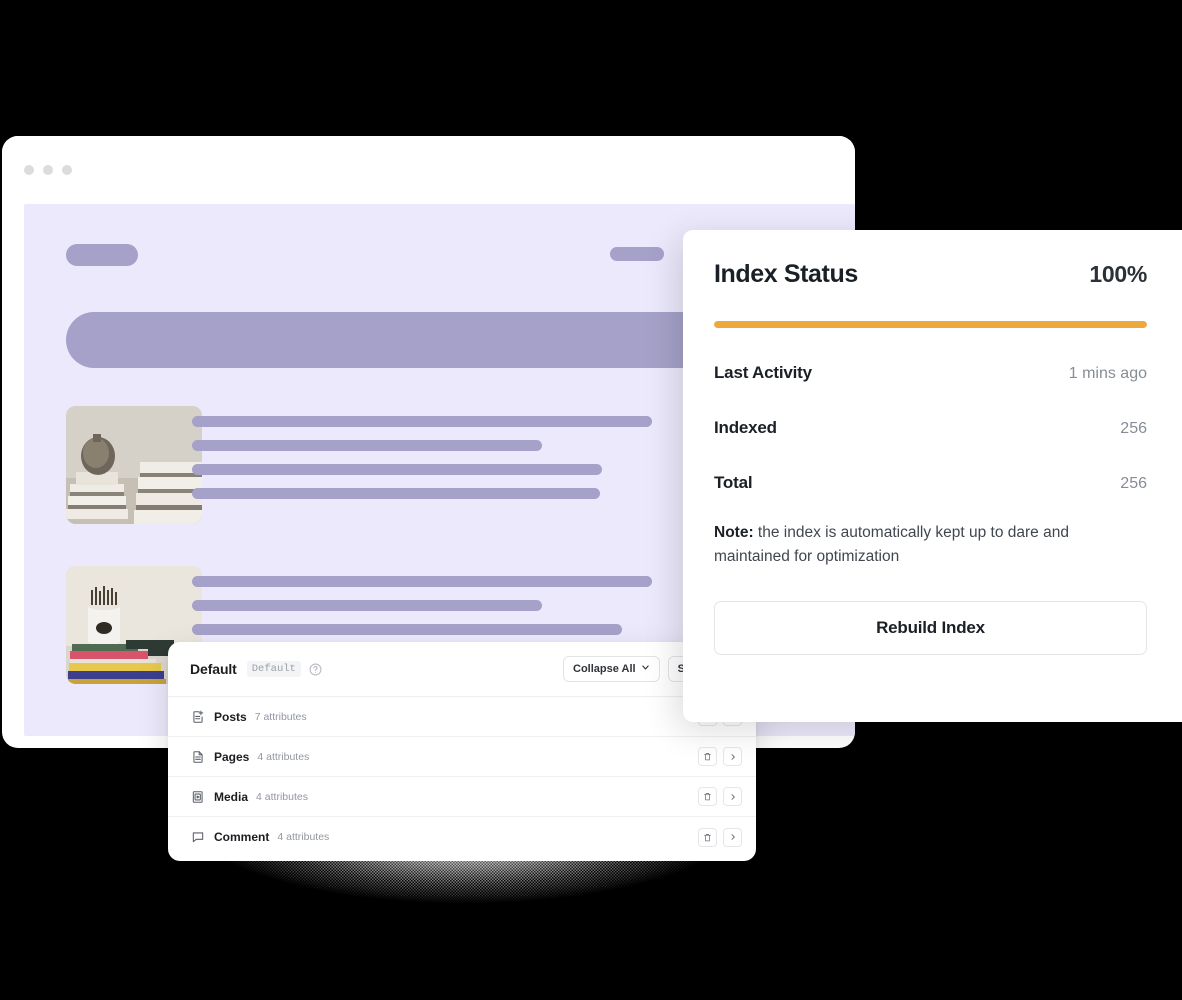 This screenshot has height=1000, width=1182. I want to click on row-name: Media, so click(231, 796).